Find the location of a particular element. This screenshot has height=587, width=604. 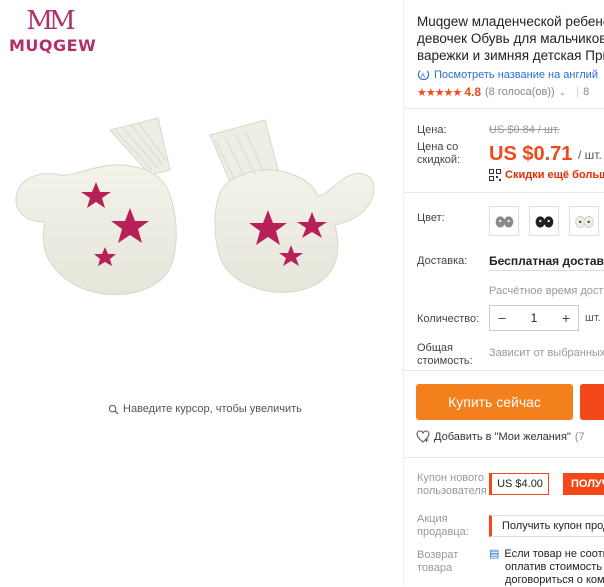

rating-votes-link: (8 голоса(ов)) is located at coordinates (520, 92).